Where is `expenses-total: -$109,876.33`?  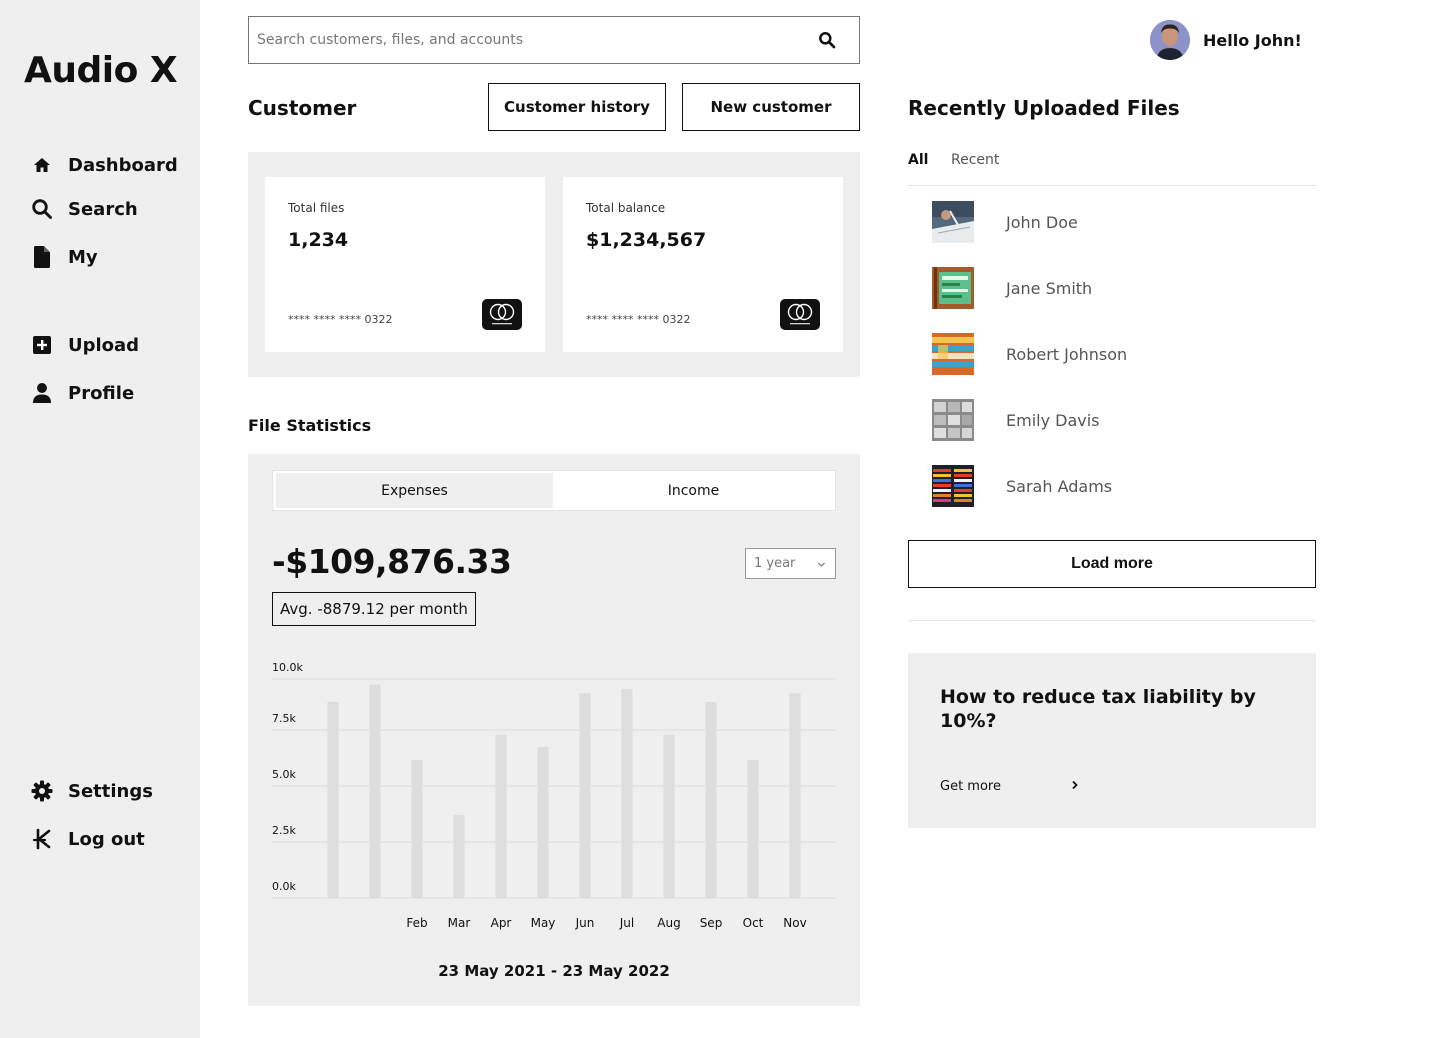 expenses-total: -$109,876.33 is located at coordinates (392, 561).